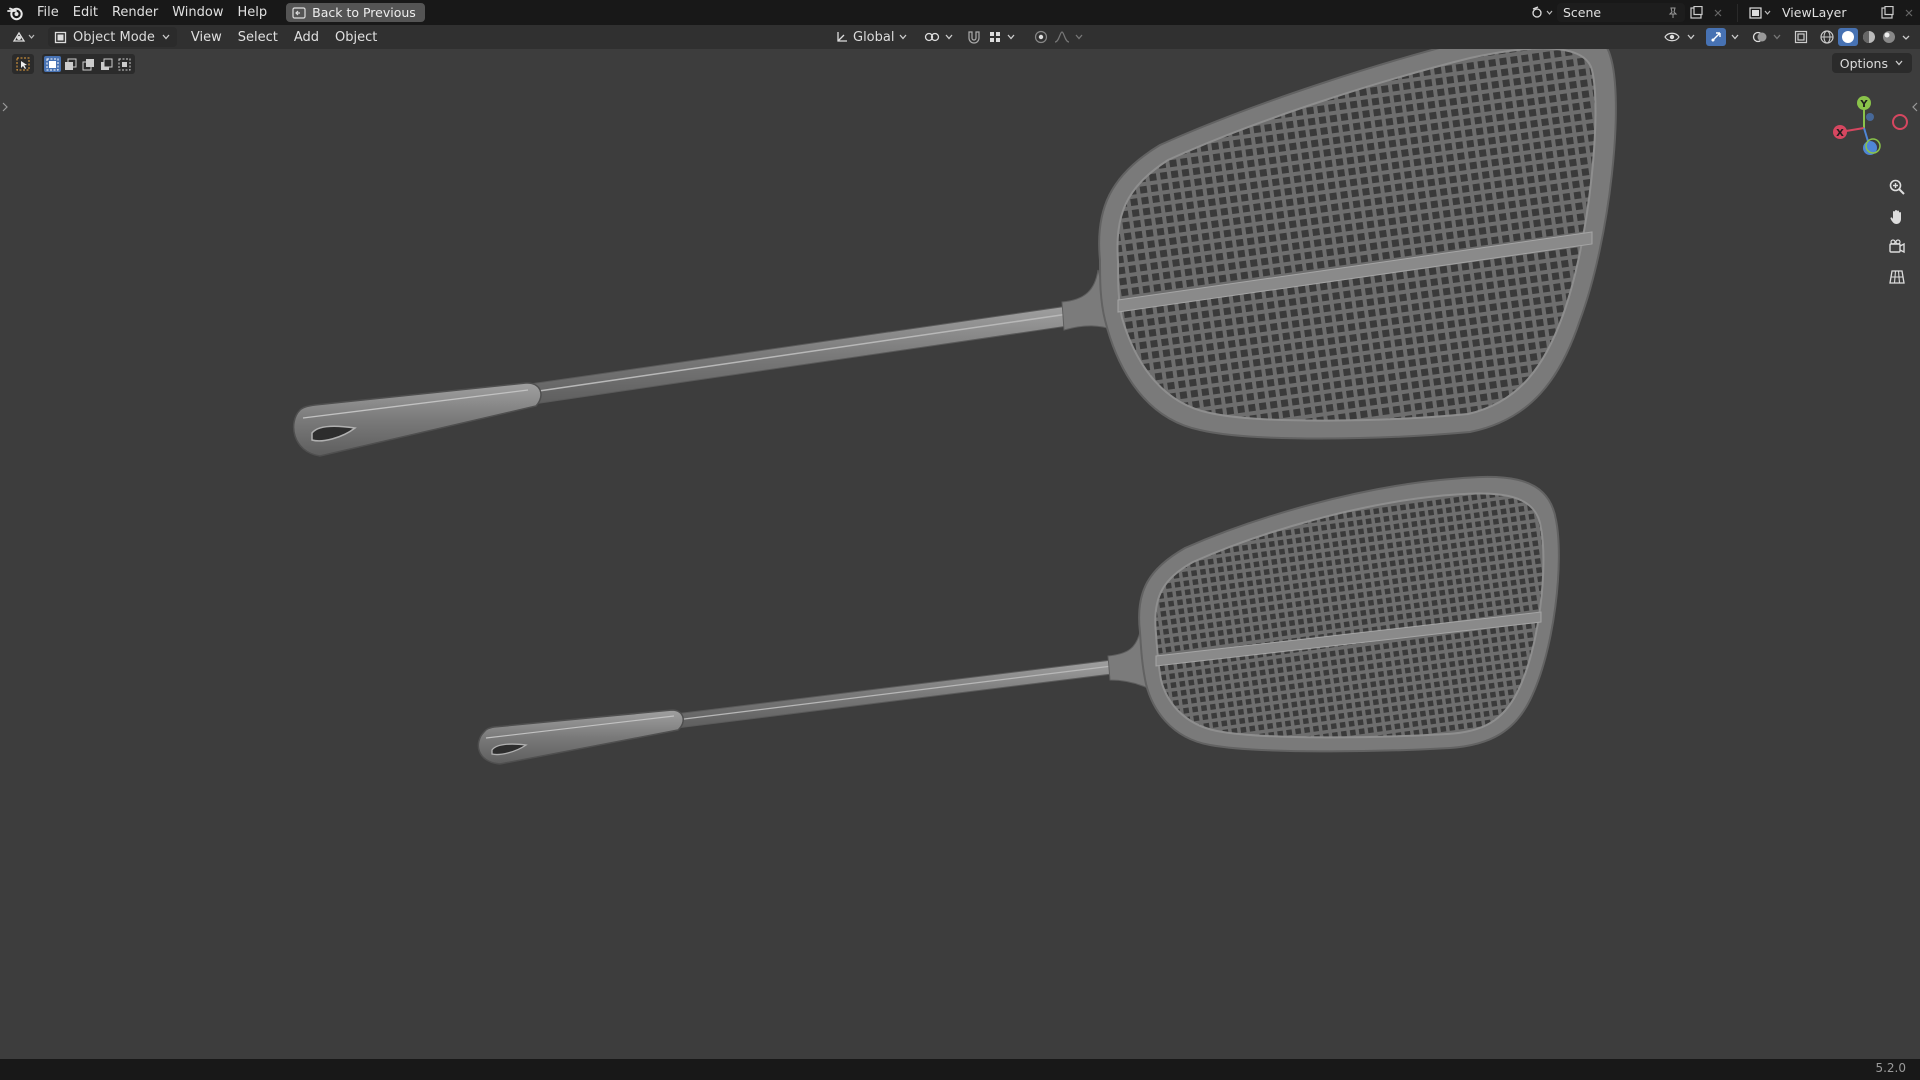 The image size is (1920, 1080). I want to click on blender-logo-icon, so click(15, 12).